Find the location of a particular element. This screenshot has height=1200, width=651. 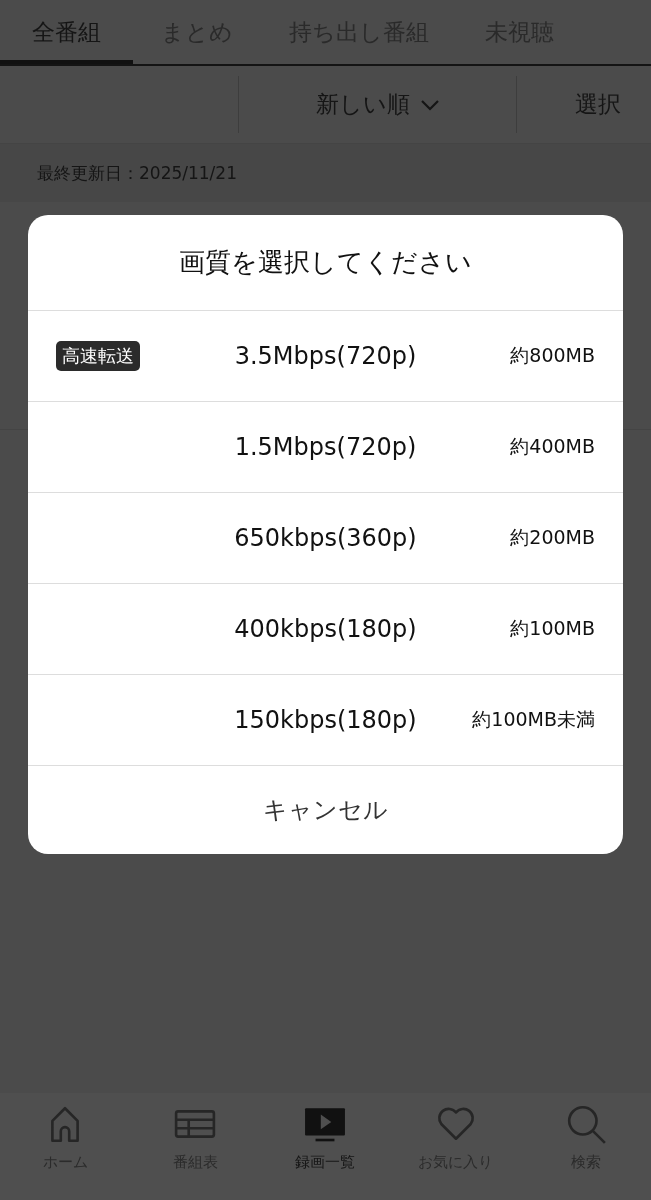

fast-transfer-badge: 高速転送 is located at coordinates (98, 356).